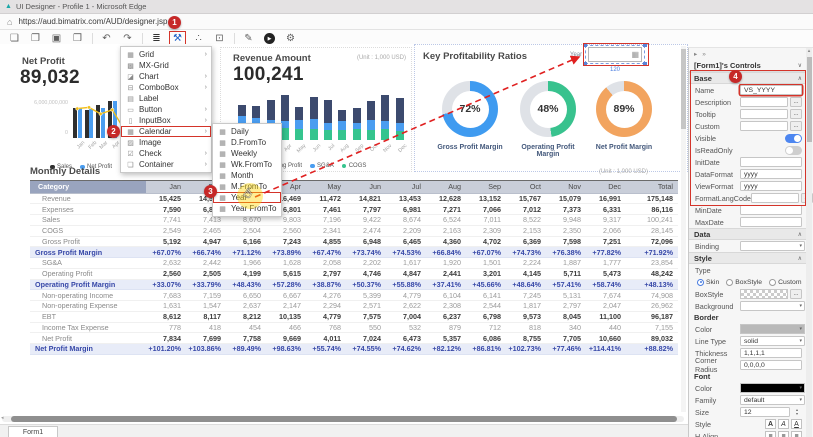 The image size is (813, 437). What do you see at coordinates (247, 131) in the screenshot?
I see `submenu-item-daily: ▦ Daily` at bounding box center [247, 131].